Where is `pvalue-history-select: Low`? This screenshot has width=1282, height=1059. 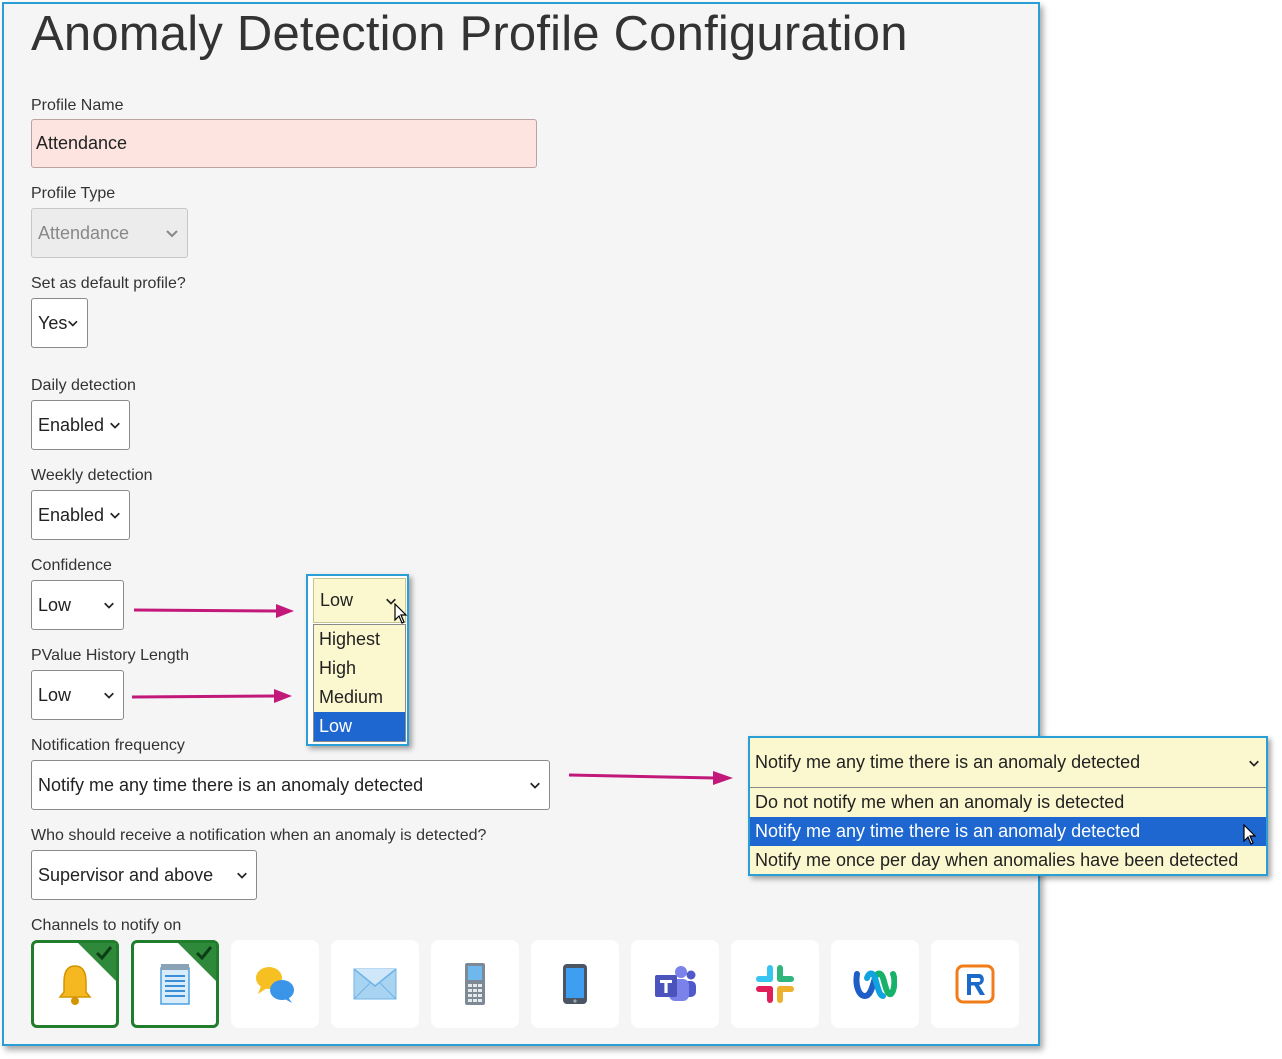 pvalue-history-select: Low is located at coordinates (77, 695).